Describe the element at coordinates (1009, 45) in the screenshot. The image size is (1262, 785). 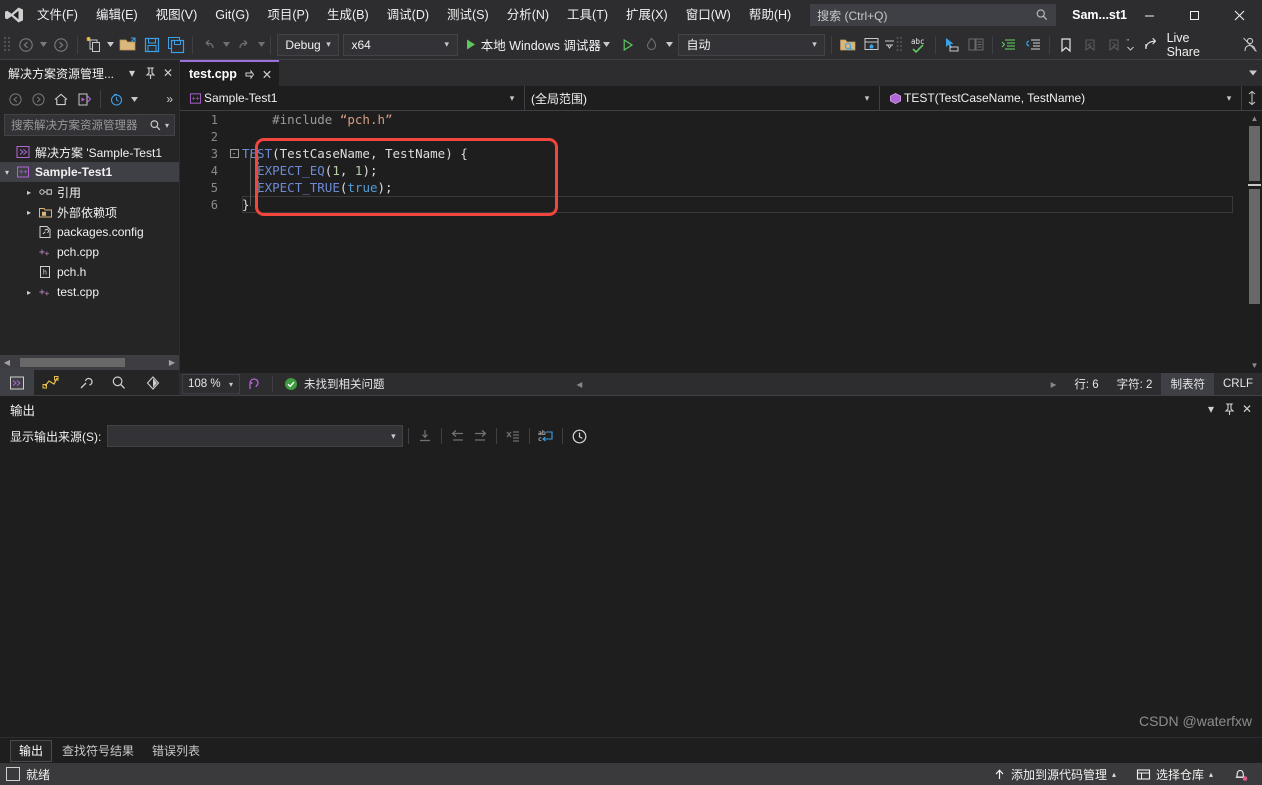
I see `indent-lines-button` at that location.